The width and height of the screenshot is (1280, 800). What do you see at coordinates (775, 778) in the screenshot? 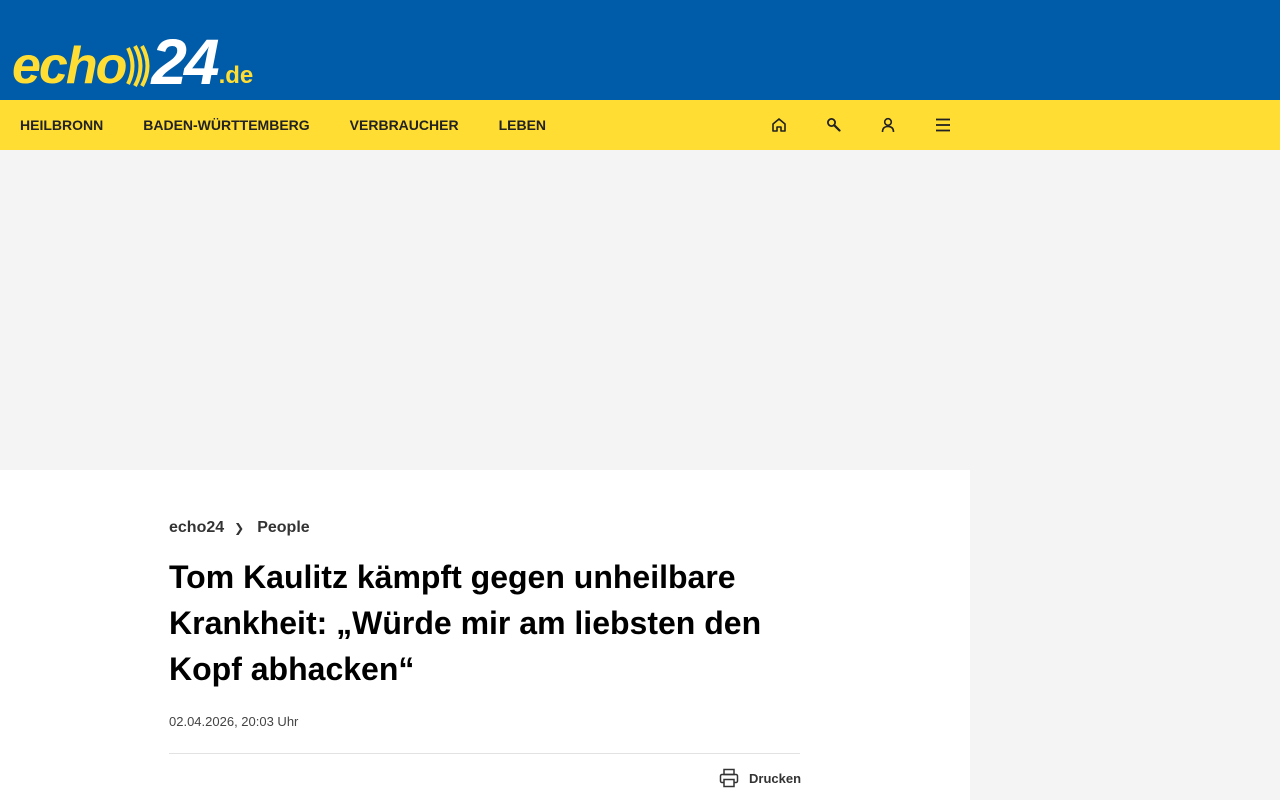
I see `print-label: Drucken` at bounding box center [775, 778].